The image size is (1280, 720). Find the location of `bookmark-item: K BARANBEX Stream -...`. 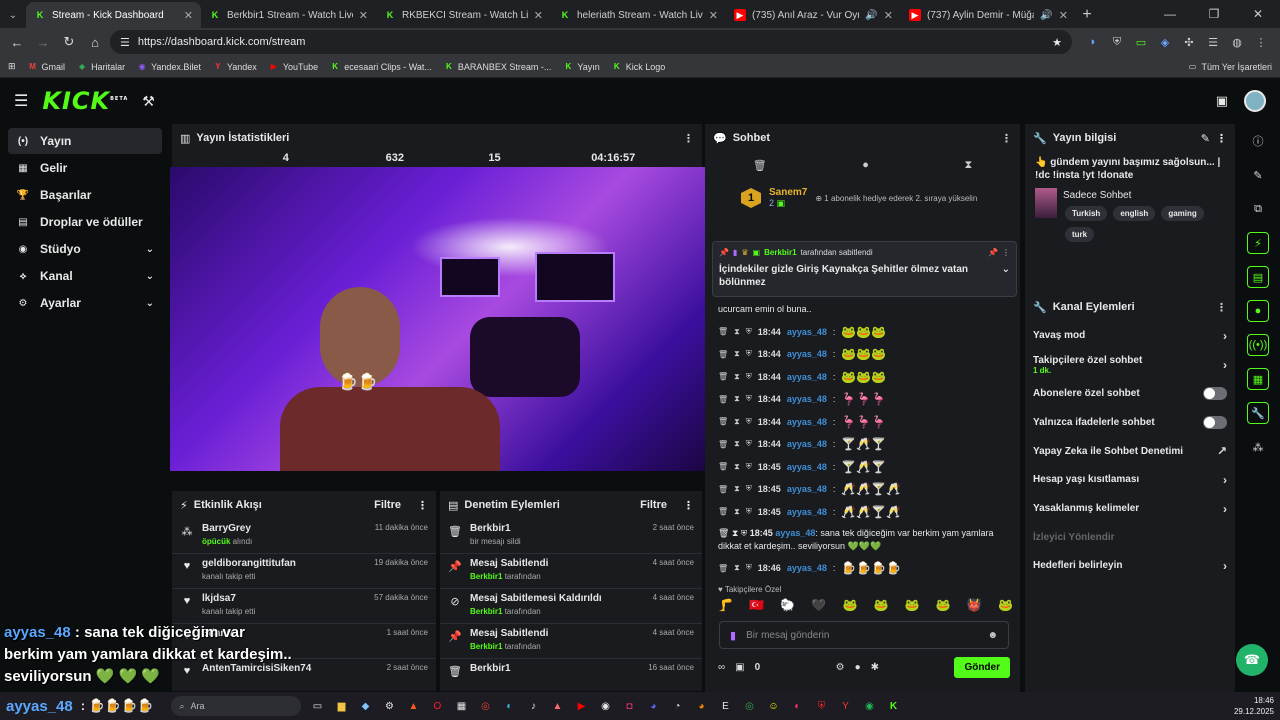

bookmark-item: K BARANBEX Stream -... is located at coordinates (497, 67).